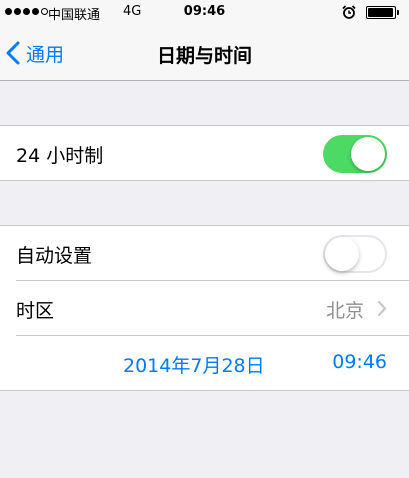  Describe the element at coordinates (204, 253) in the screenshot. I see `setting-row-auto-set: 自动设置` at that location.